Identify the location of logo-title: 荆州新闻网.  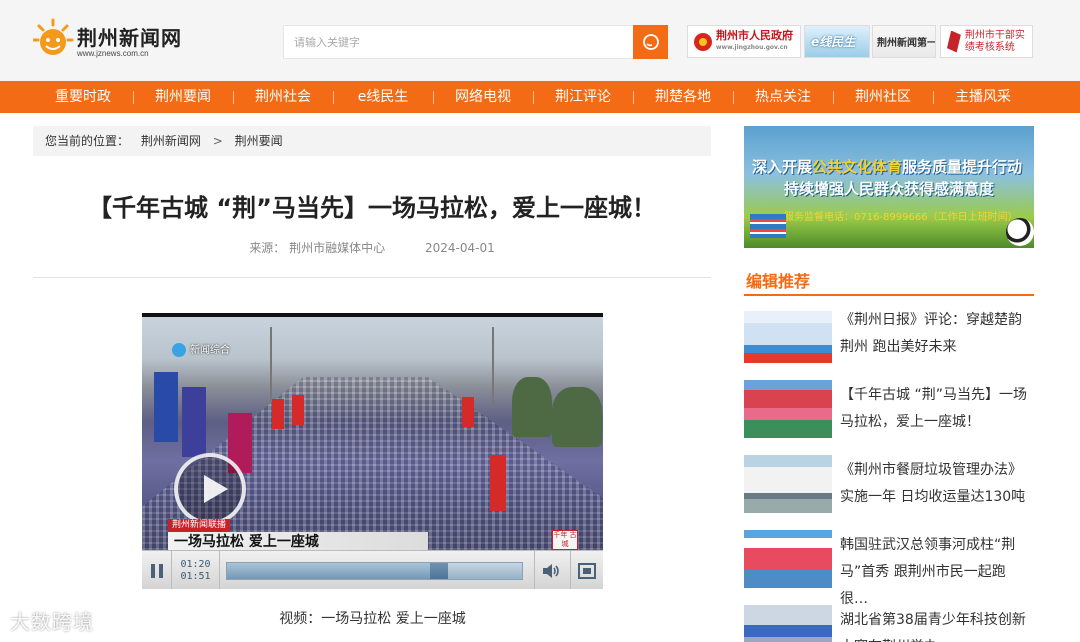
(129, 38).